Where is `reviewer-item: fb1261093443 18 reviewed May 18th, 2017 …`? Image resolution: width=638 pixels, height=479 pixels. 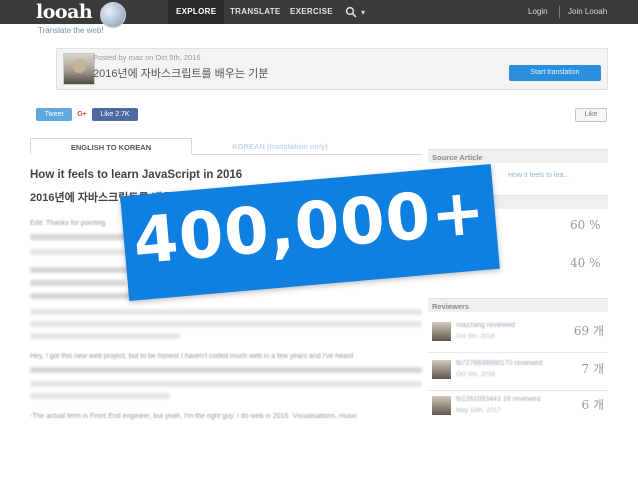 reviewer-item: fb1261093443 18 reviewed May 18th, 2017 … is located at coordinates (520, 408).